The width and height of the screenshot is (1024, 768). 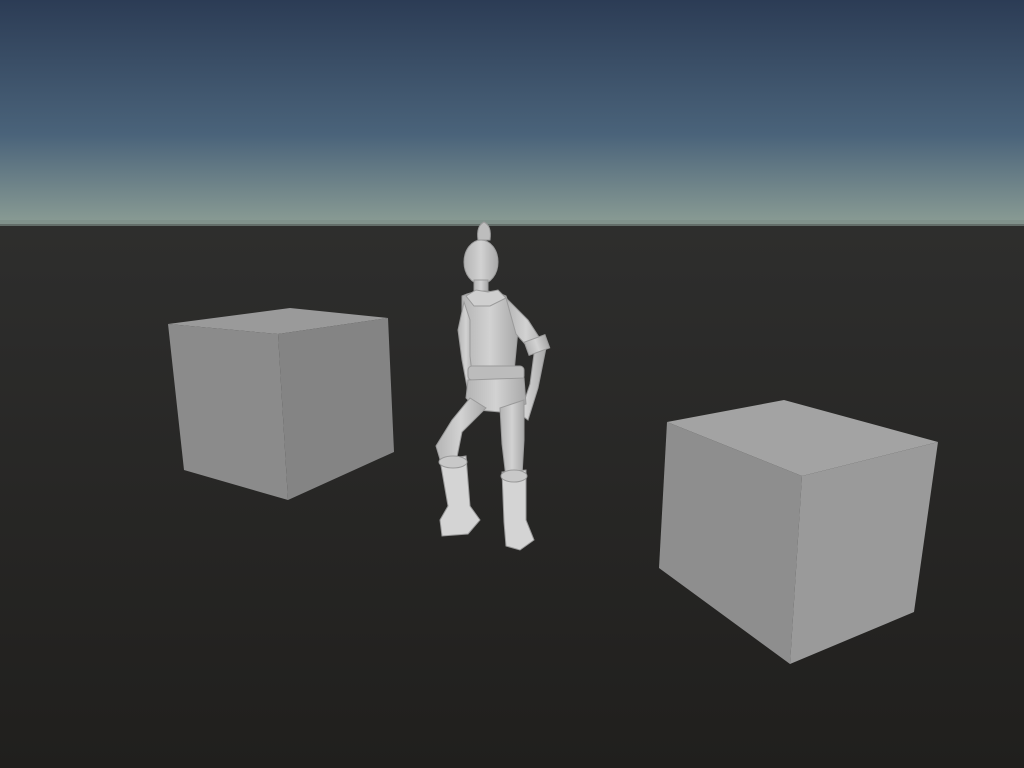 What do you see at coordinates (514, 476) in the screenshot?
I see `character-right-boot-cuff` at bounding box center [514, 476].